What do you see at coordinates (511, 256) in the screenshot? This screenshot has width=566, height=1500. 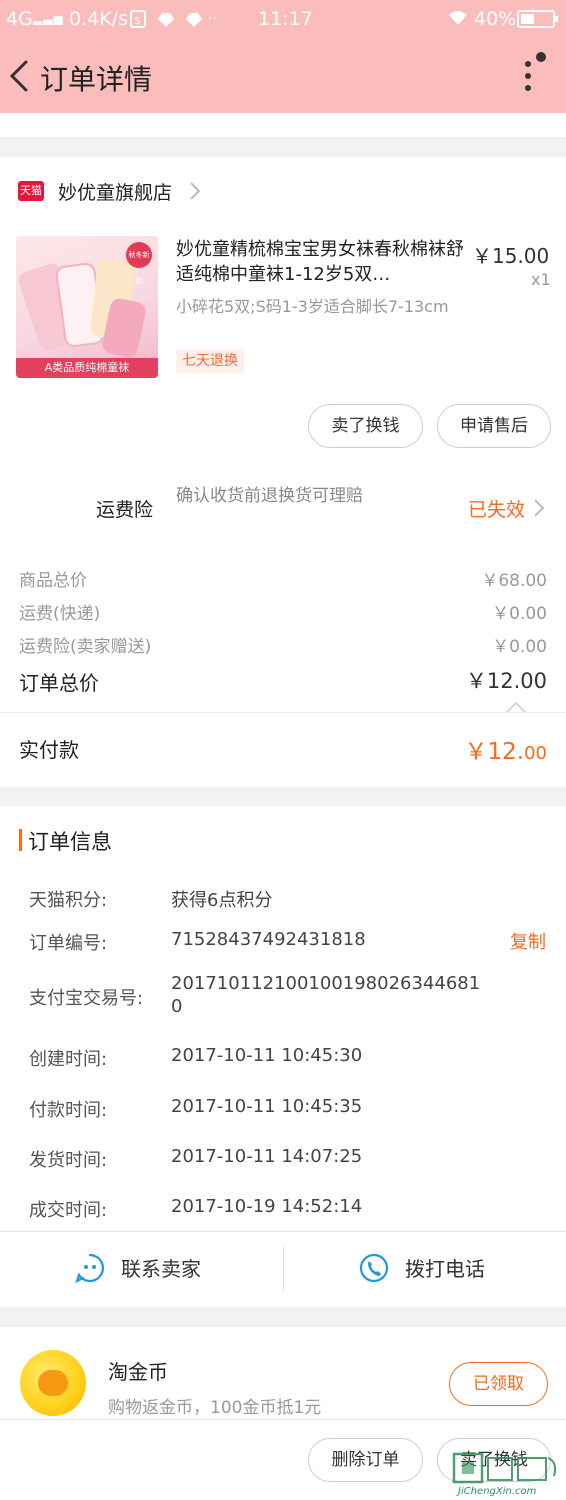 I see `product-price: ￥15.00` at bounding box center [511, 256].